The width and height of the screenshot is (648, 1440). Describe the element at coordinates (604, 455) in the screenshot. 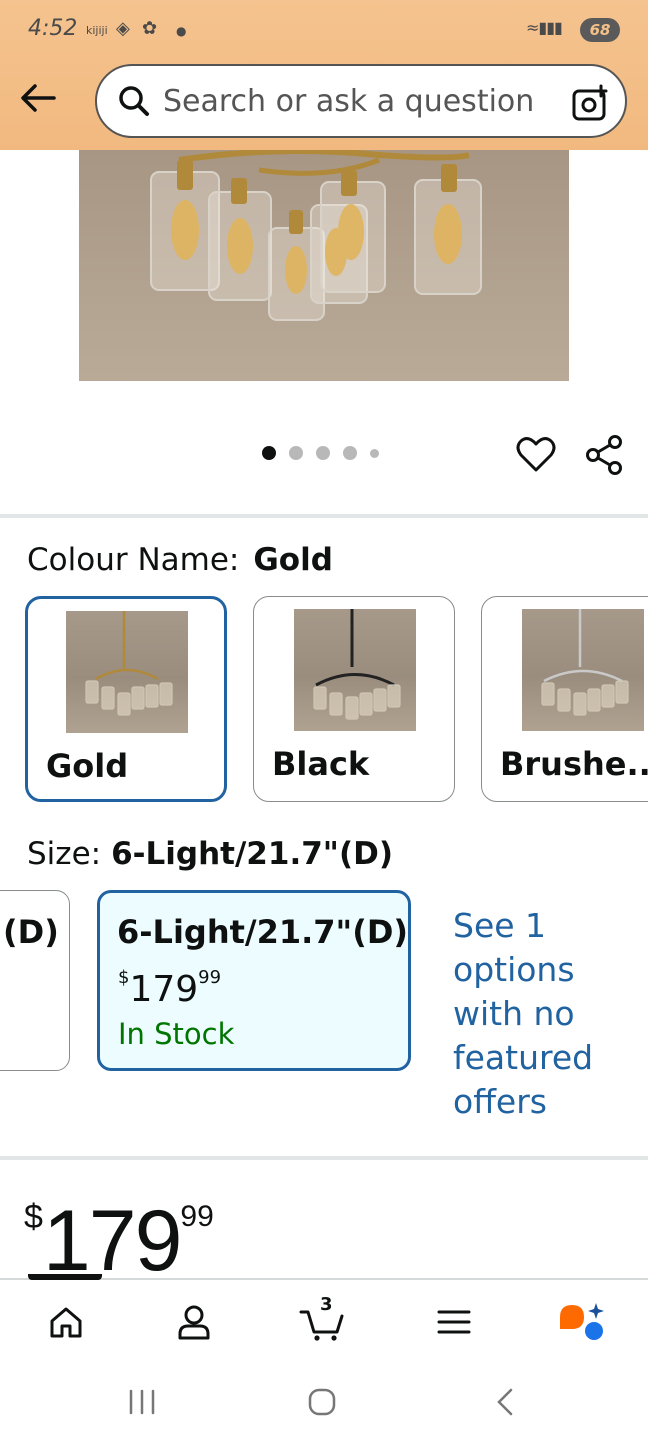

I see `share-icon` at that location.